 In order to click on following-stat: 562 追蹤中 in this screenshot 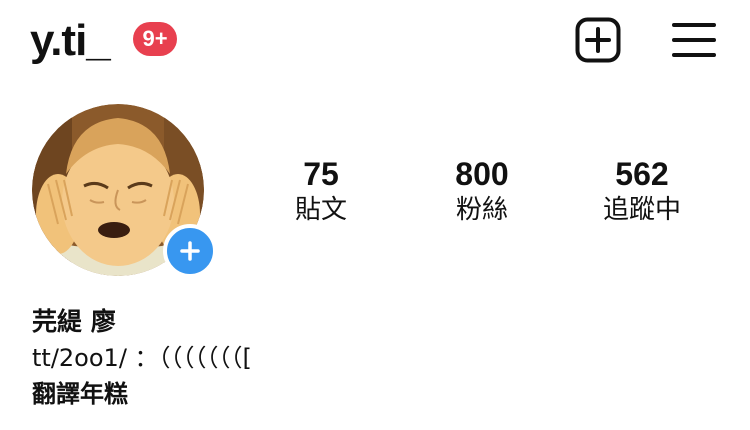, I will do `click(642, 191)`.